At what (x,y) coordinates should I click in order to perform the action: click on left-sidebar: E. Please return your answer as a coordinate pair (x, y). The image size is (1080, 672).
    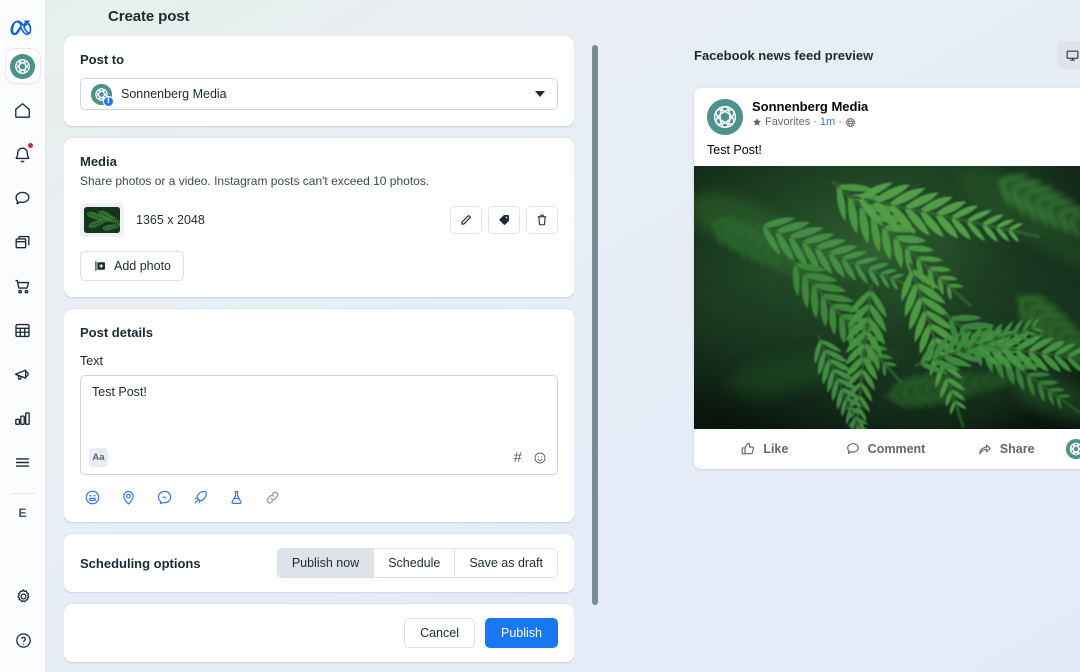
    Looking at the image, I should click on (23, 336).